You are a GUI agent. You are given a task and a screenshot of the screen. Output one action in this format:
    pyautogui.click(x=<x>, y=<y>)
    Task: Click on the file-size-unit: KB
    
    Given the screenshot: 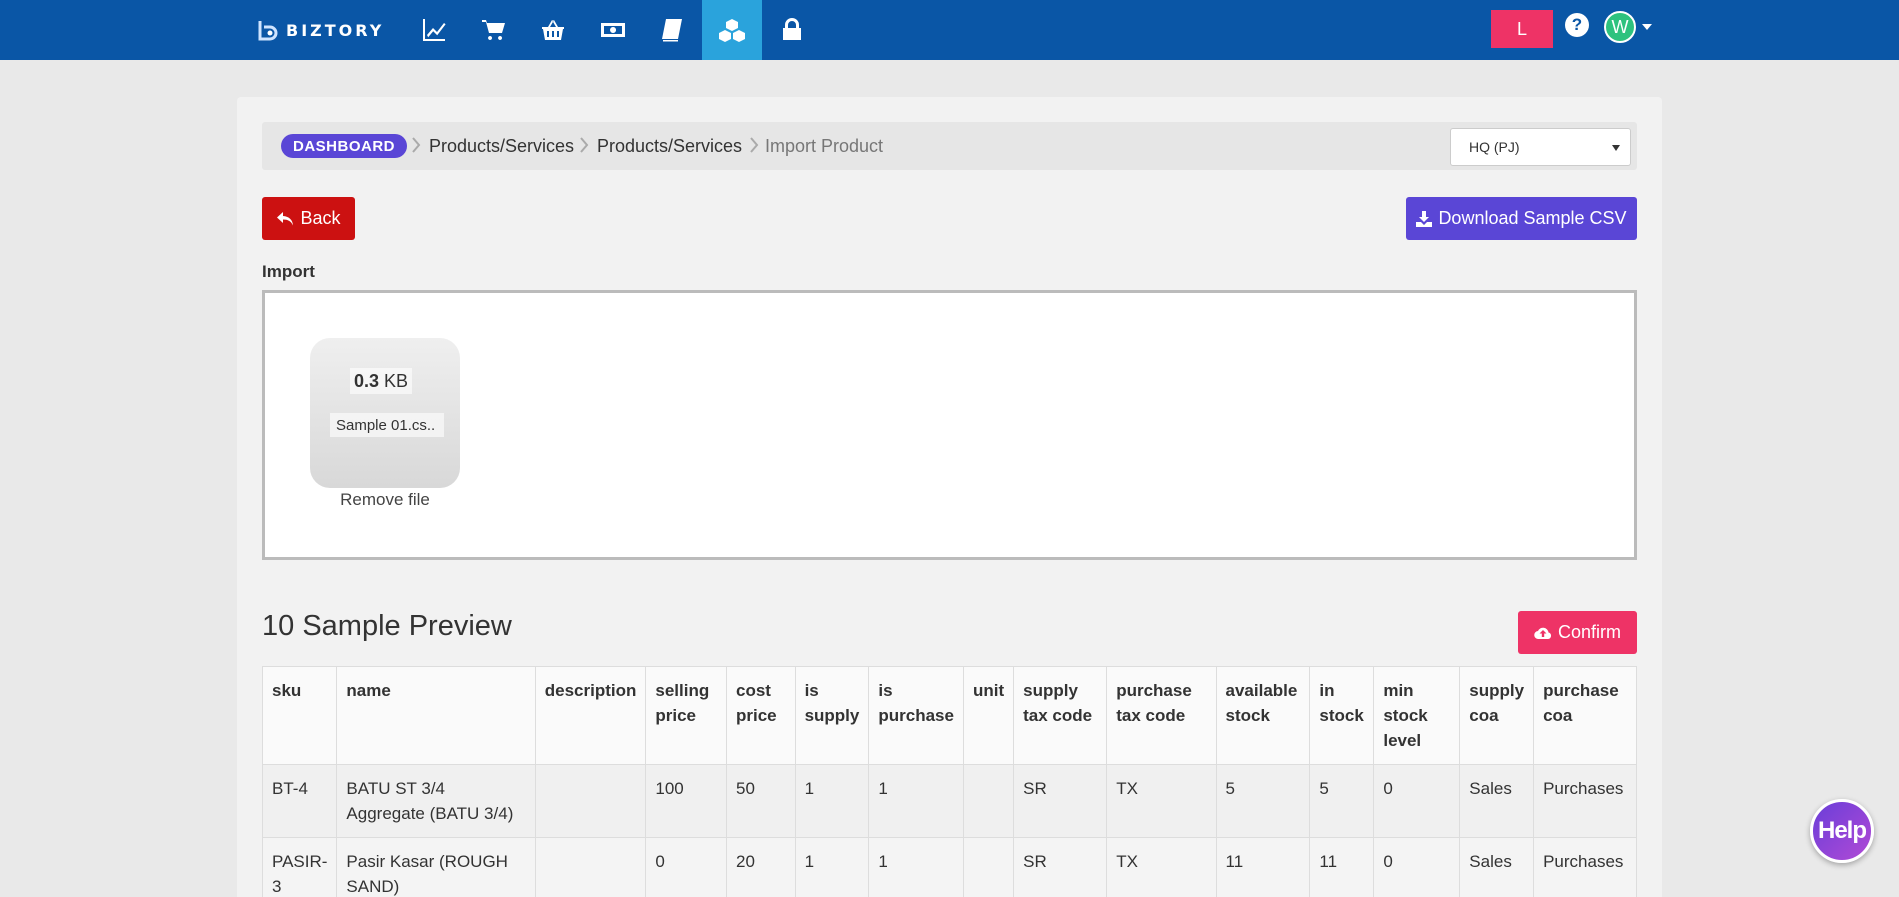 What is the action you would take?
    pyautogui.click(x=396, y=380)
    